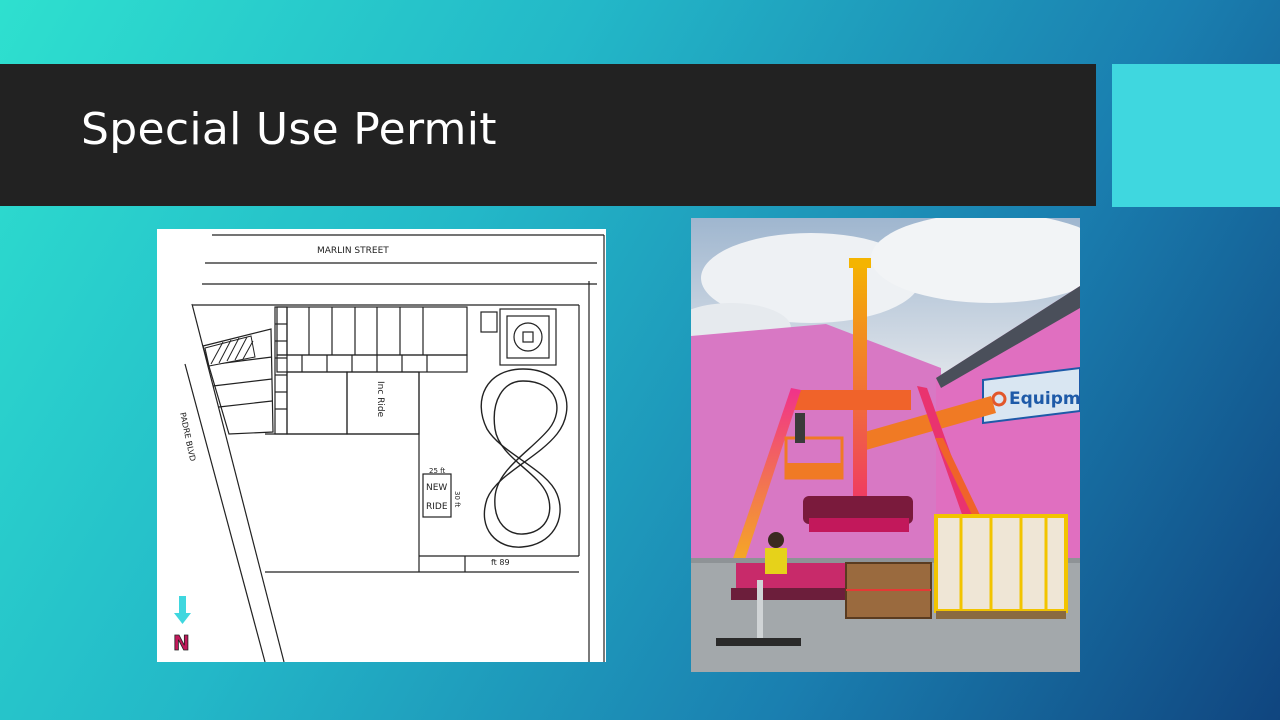 The height and width of the screenshot is (720, 1280). I want to click on marlin-street-label: MARLIN STREET, so click(353, 251).